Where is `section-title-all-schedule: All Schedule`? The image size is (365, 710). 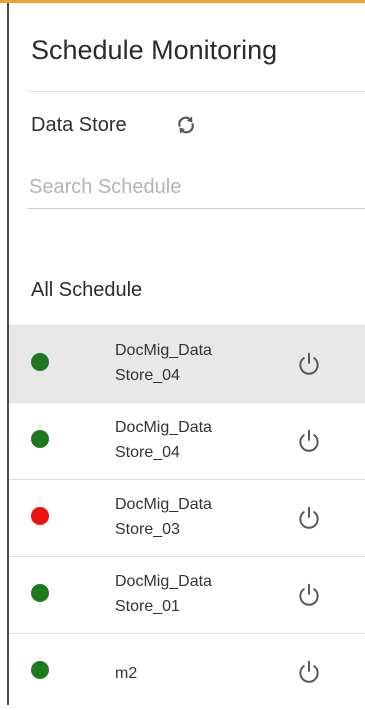 section-title-all-schedule: All Schedule is located at coordinates (87, 290).